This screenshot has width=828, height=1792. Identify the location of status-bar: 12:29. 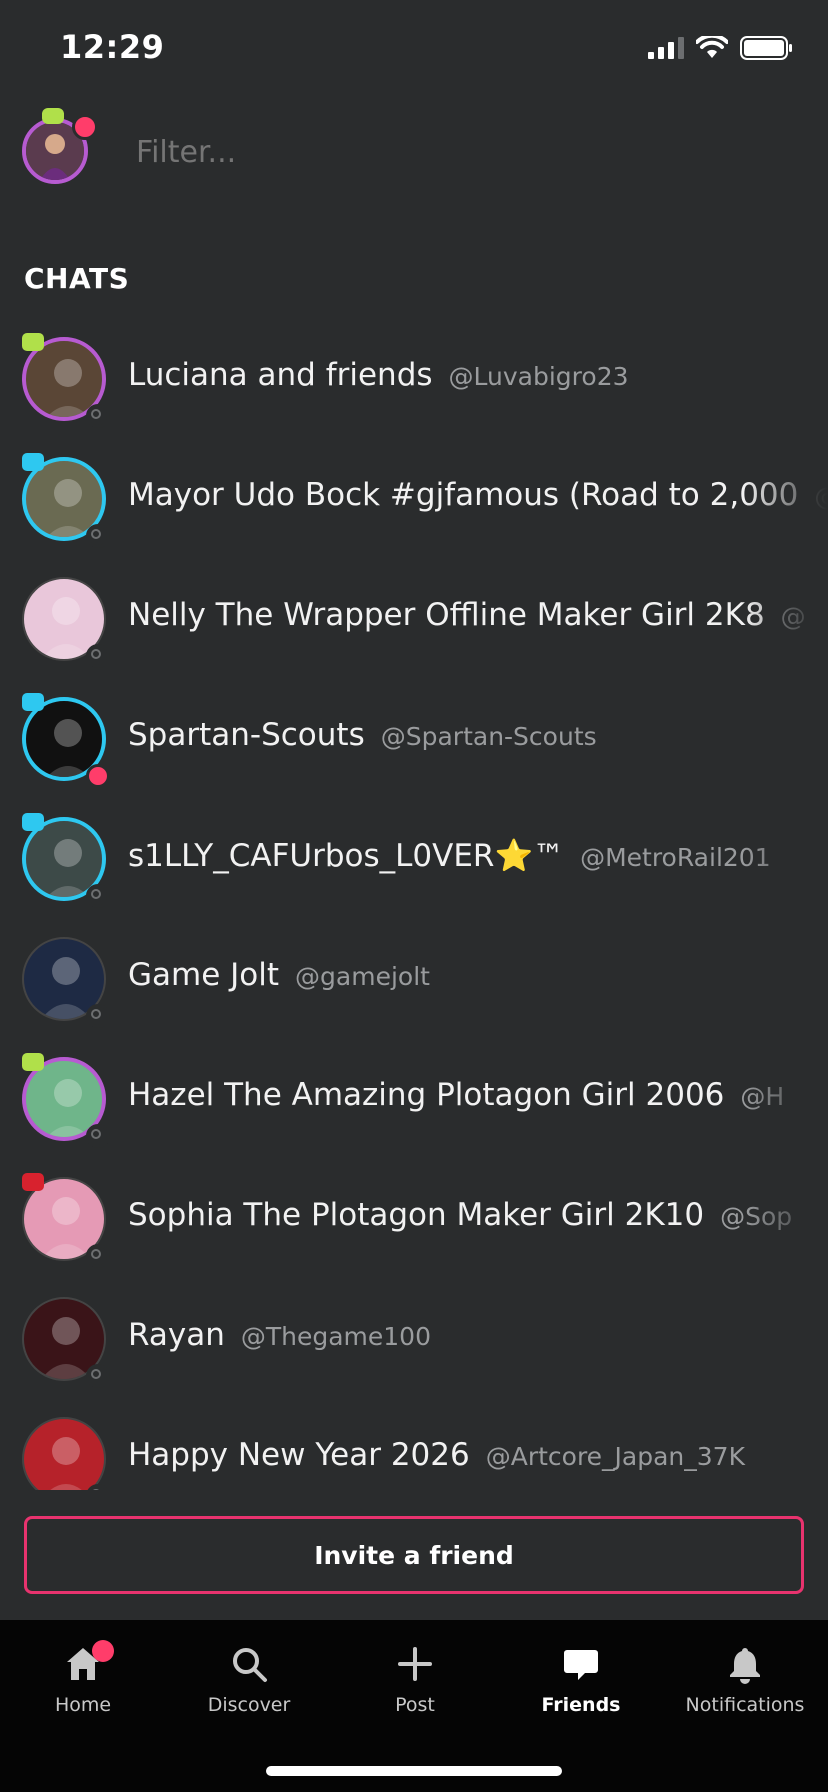
(414, 50).